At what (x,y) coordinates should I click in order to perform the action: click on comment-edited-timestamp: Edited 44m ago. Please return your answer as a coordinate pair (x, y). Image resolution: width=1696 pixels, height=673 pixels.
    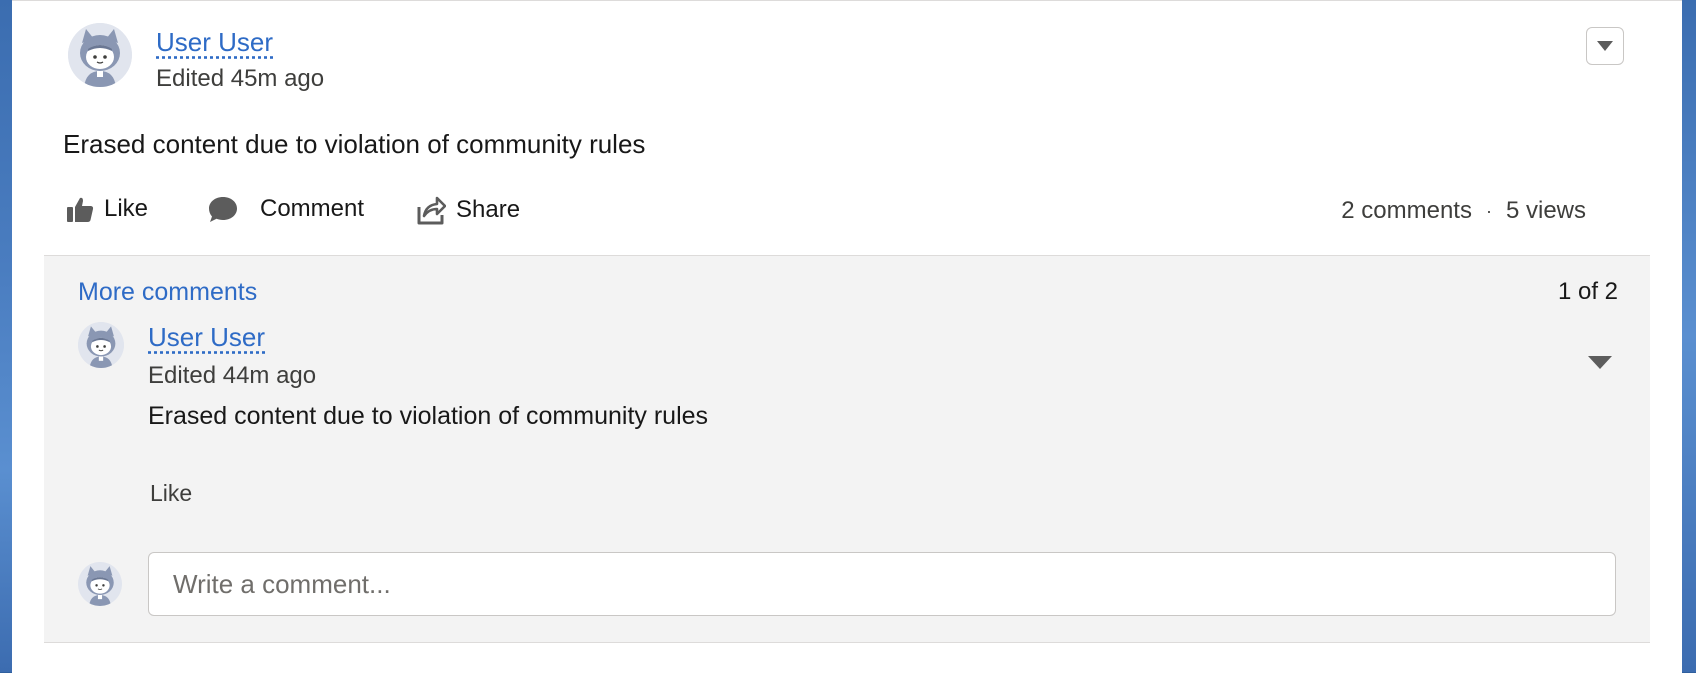
    Looking at the image, I should click on (232, 375).